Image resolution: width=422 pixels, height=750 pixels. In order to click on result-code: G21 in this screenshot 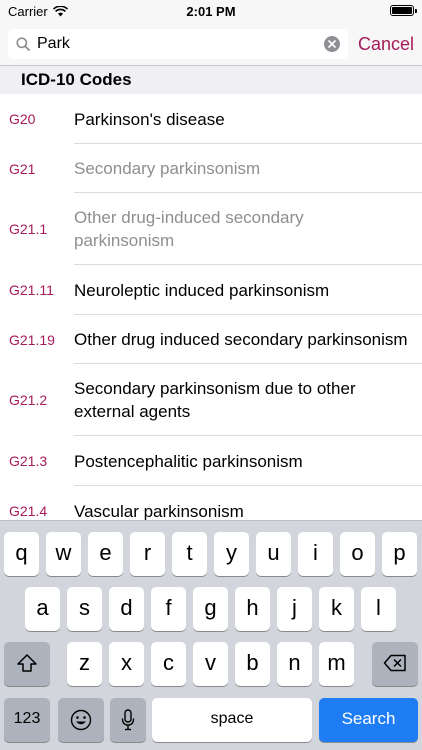, I will do `click(22, 168)`.